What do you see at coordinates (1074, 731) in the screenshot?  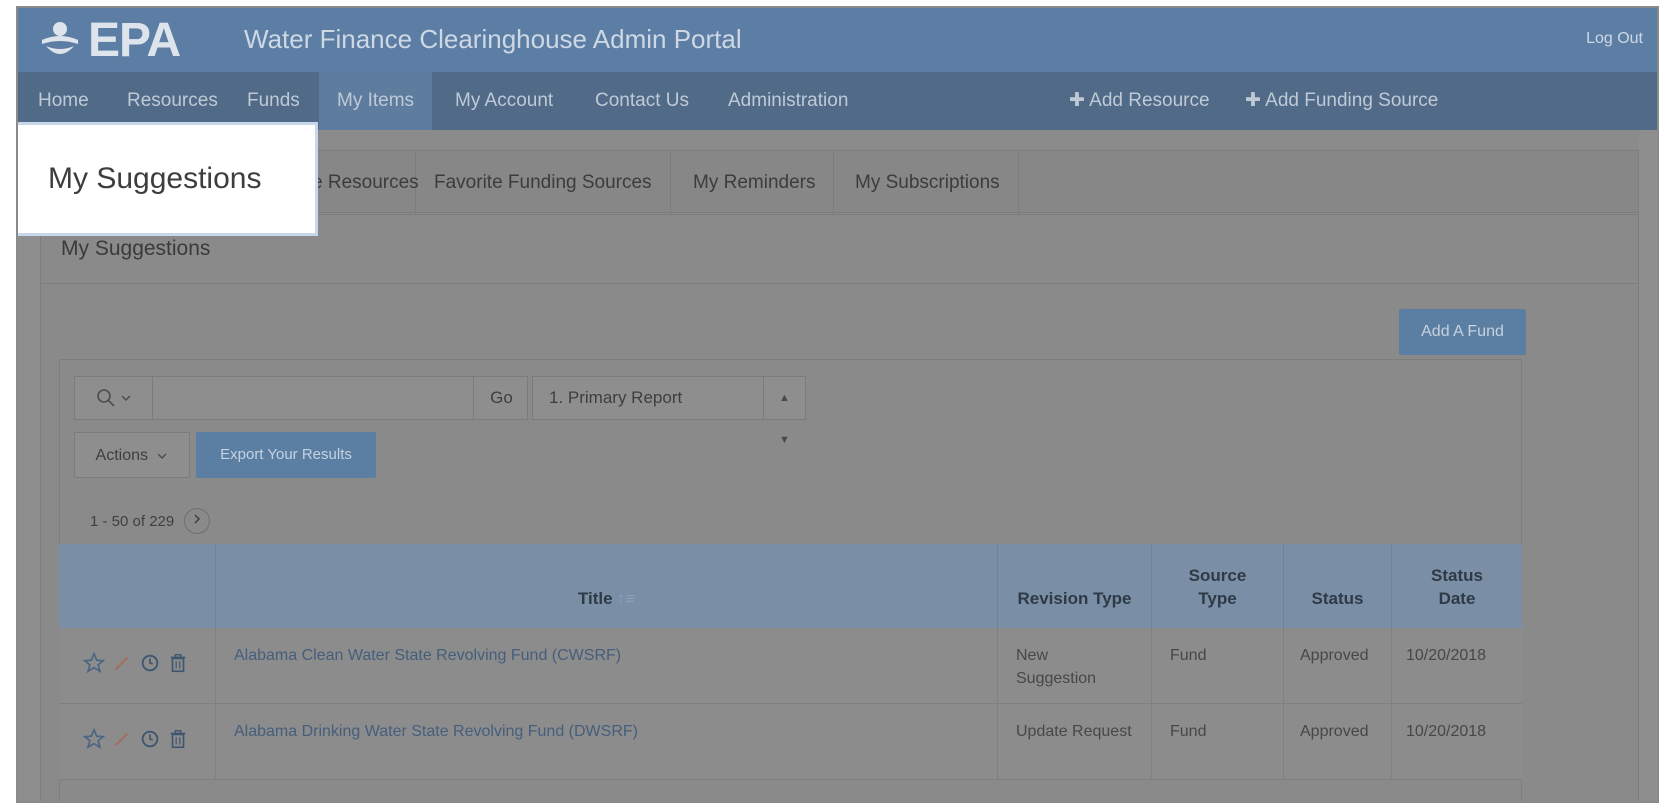 I see `row-revision-type-line1: Update Request` at bounding box center [1074, 731].